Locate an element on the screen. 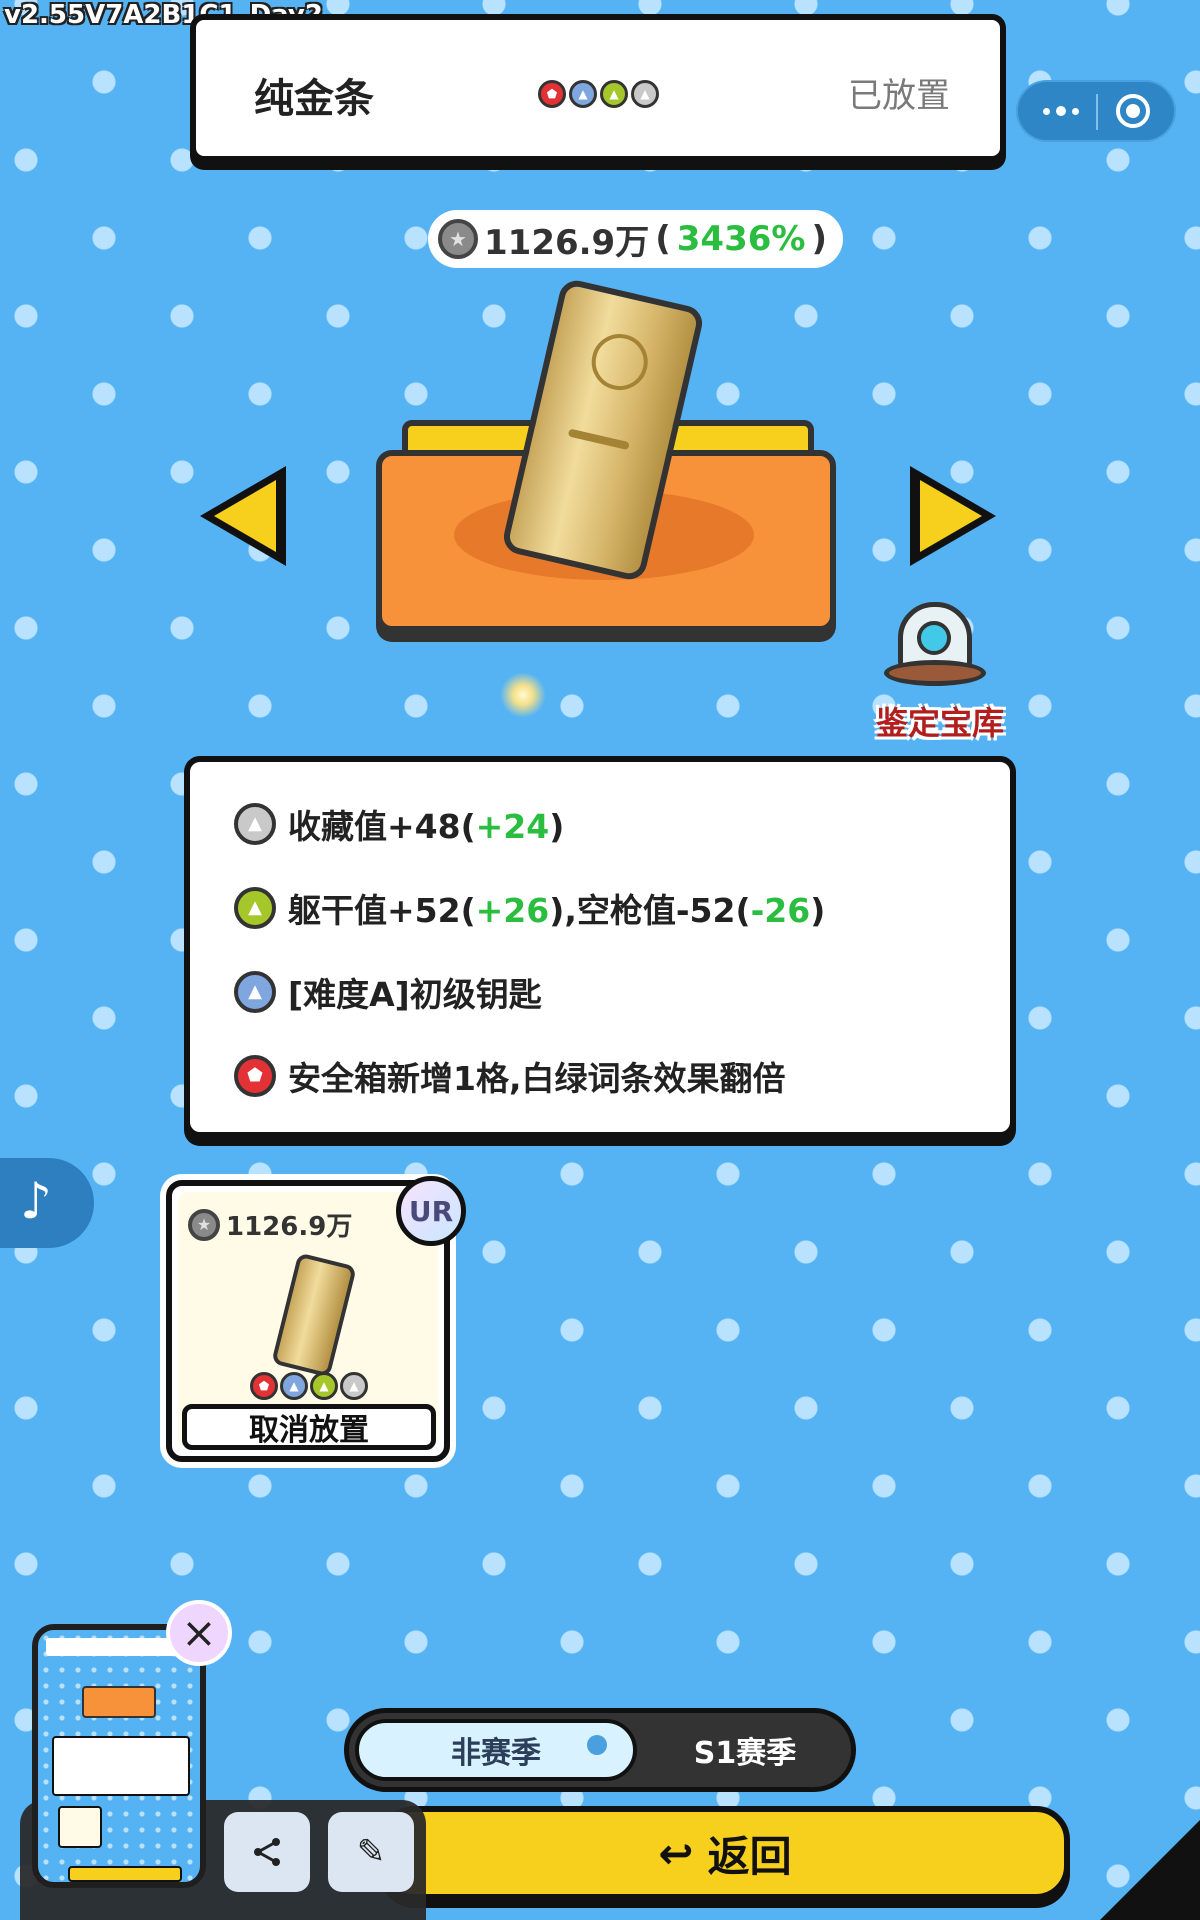  pencil-icon: ✎ is located at coordinates (371, 1852).